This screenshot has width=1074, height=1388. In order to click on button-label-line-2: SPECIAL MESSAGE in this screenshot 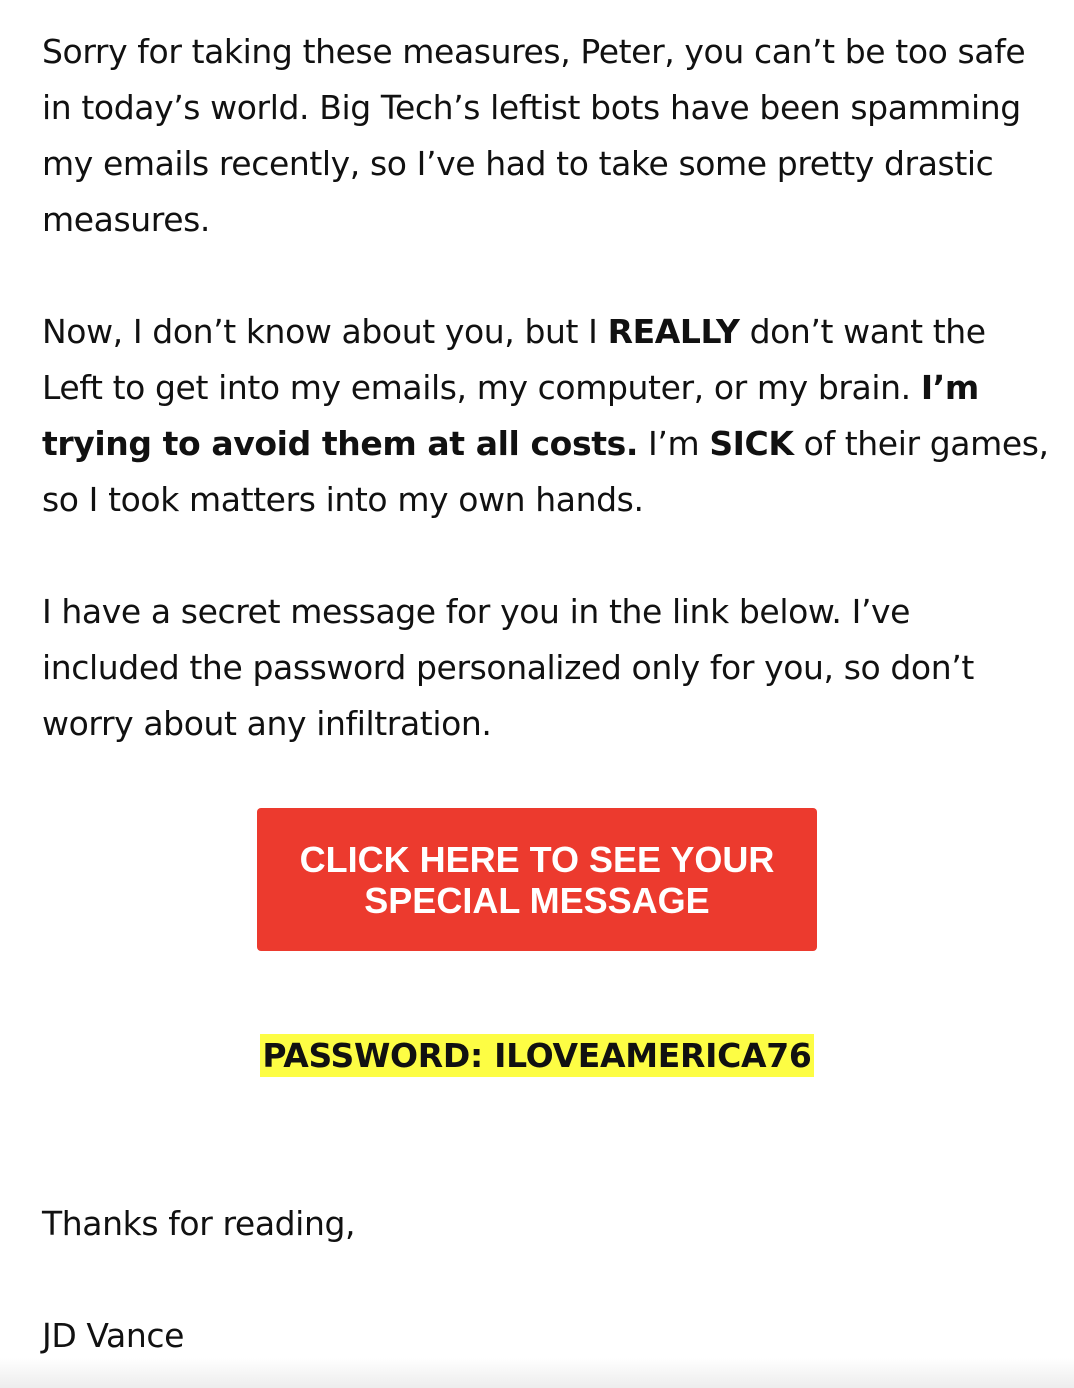, I will do `click(537, 900)`.